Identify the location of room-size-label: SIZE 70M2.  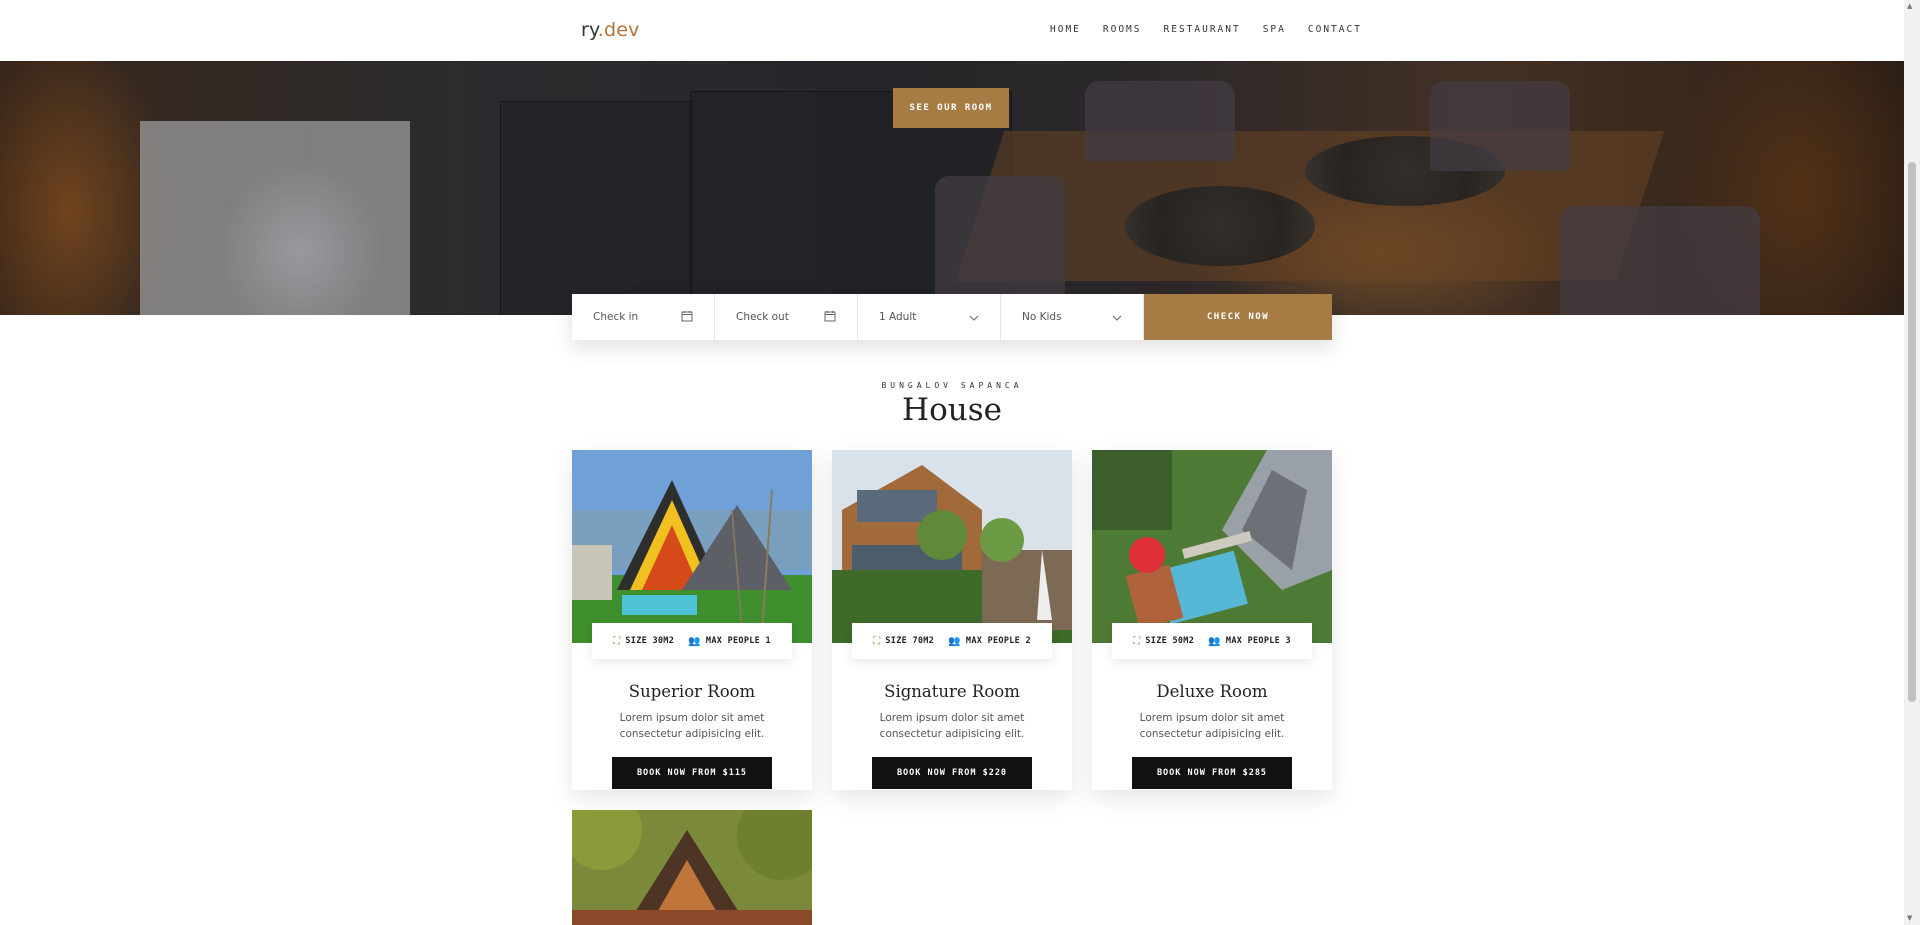
(910, 641).